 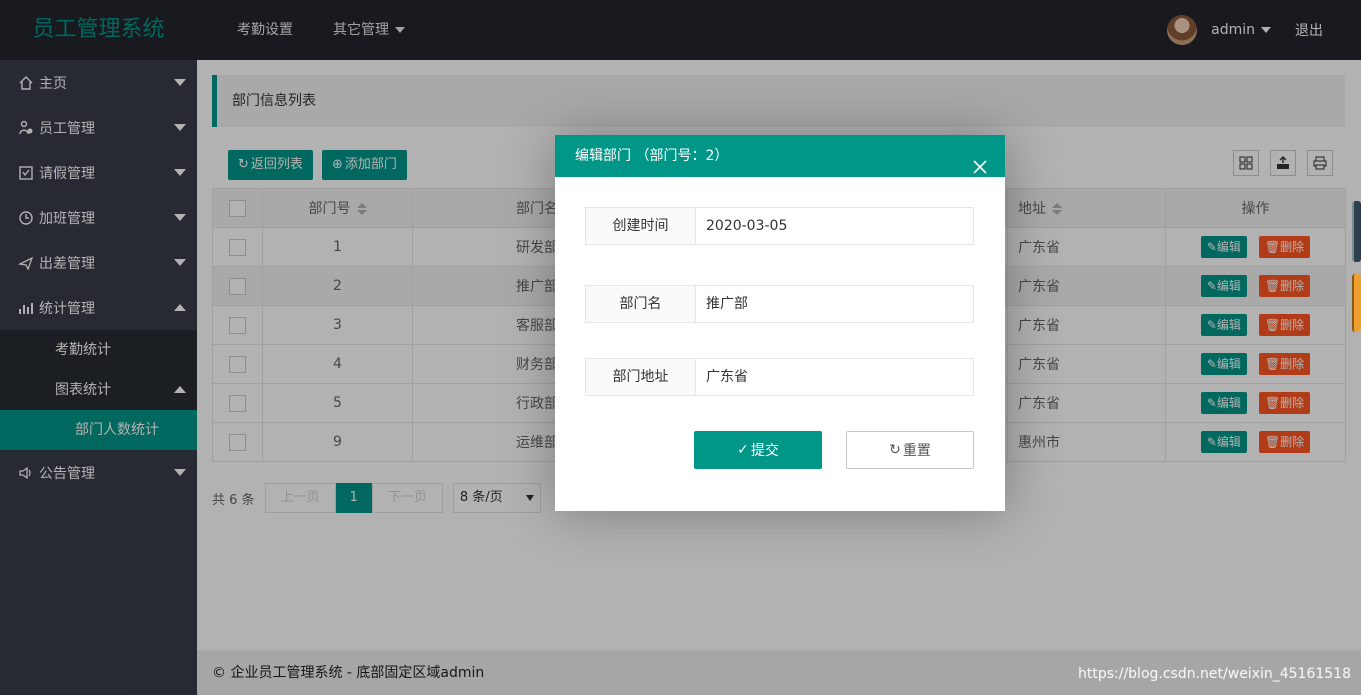 What do you see at coordinates (641, 377) in the screenshot?
I see `field-label: 部门地址` at bounding box center [641, 377].